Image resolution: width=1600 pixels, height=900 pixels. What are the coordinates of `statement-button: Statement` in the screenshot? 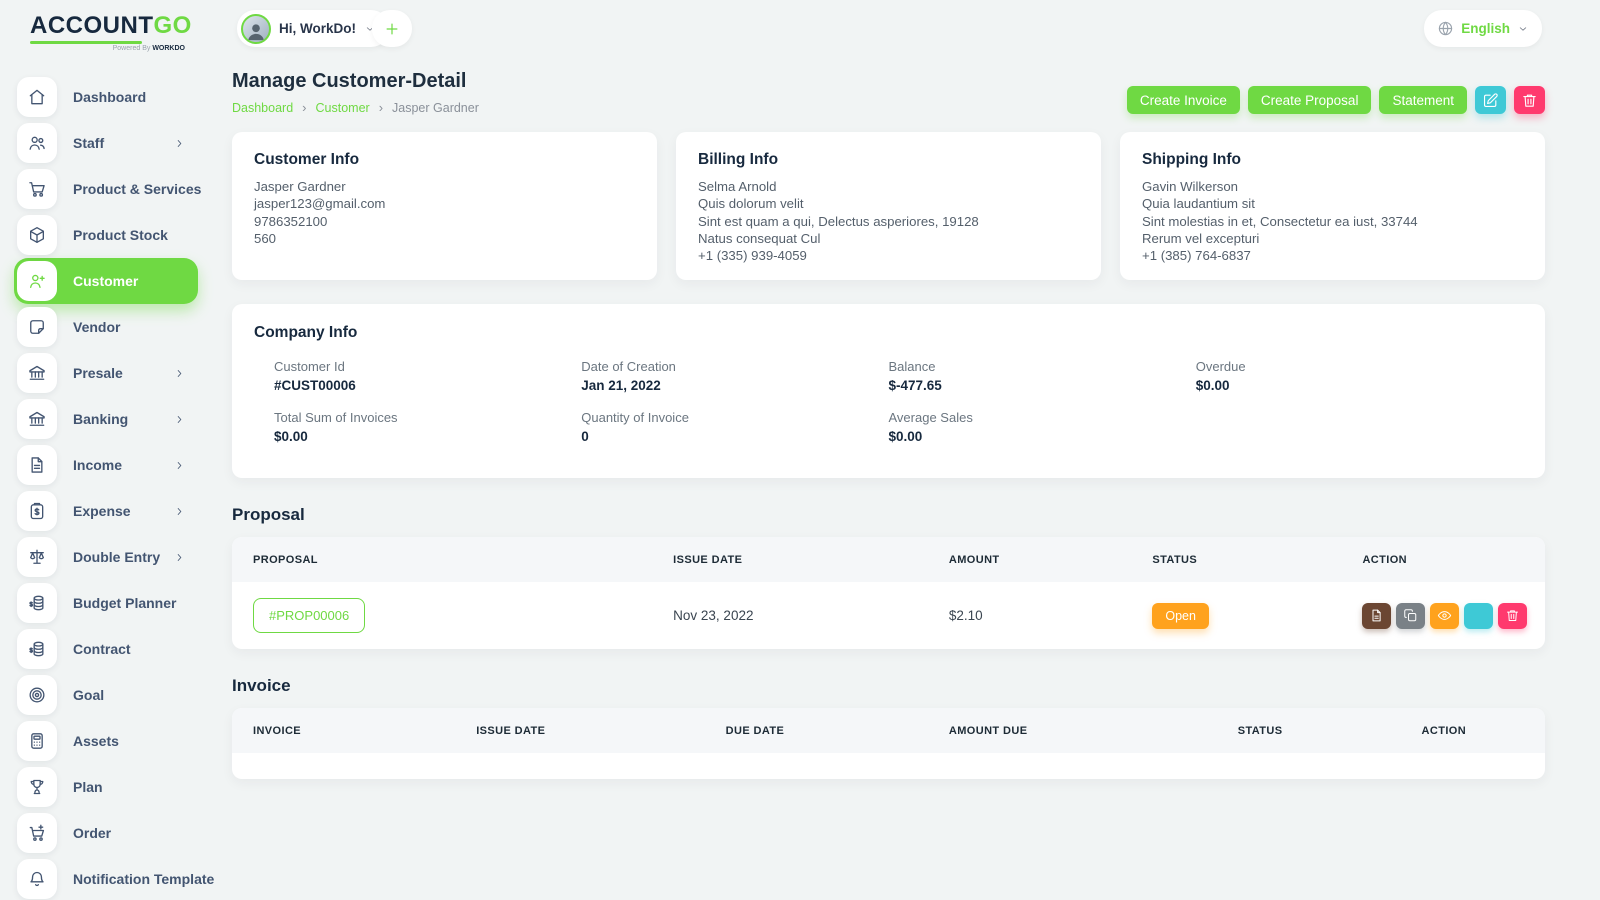 It's located at (1423, 100).